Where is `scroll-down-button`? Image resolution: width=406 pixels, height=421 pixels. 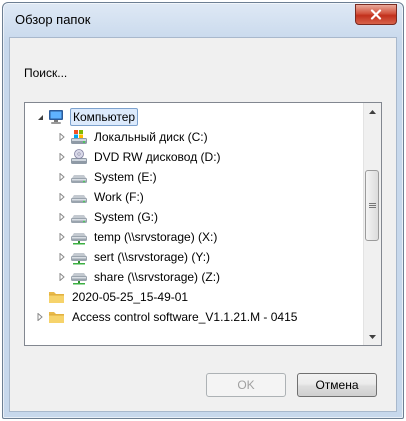
scroll-down-button is located at coordinates (372, 336).